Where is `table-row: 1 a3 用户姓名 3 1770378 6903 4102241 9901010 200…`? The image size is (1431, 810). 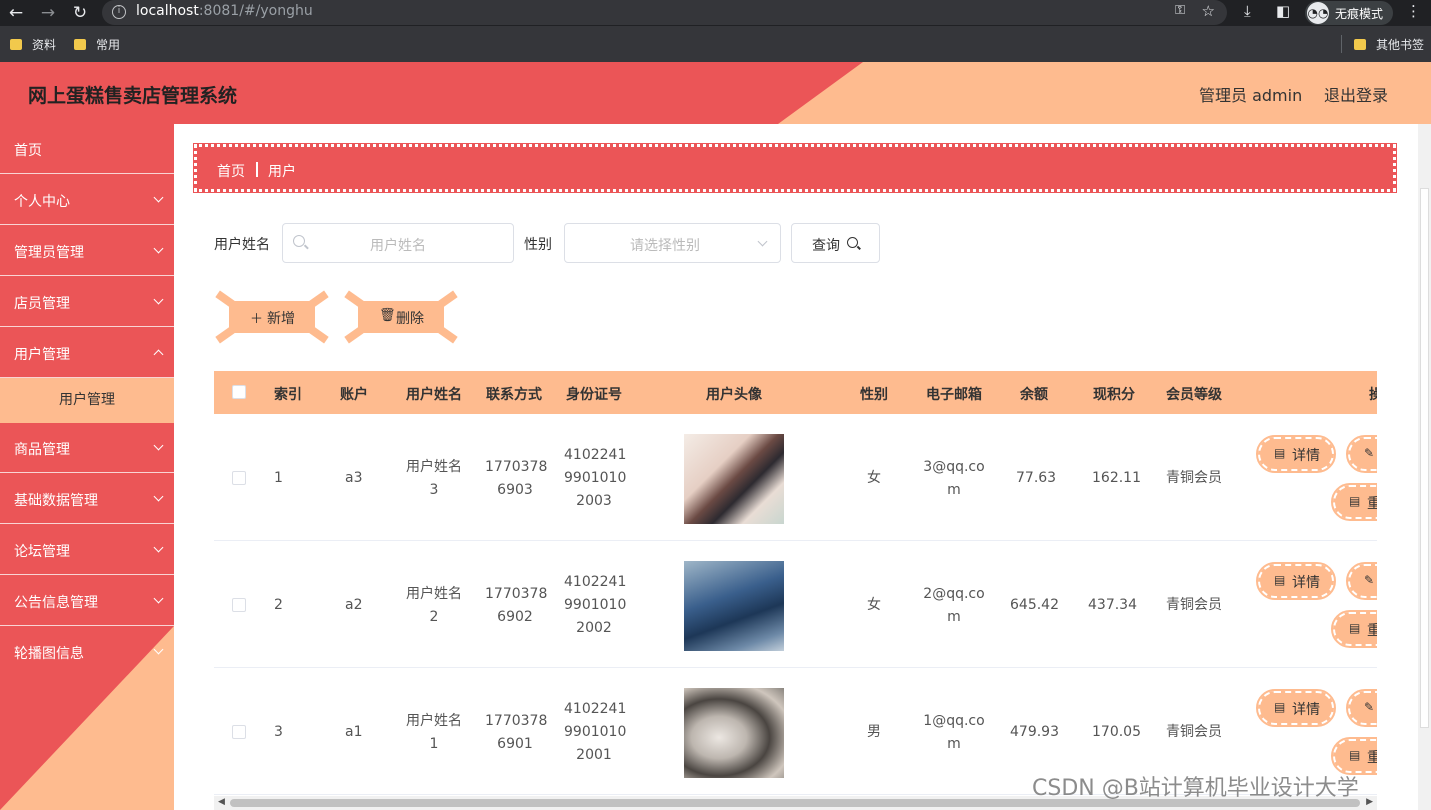
table-row: 1 a3 用户姓名 3 1770378 6903 4102241 9901010 200… is located at coordinates (795, 477).